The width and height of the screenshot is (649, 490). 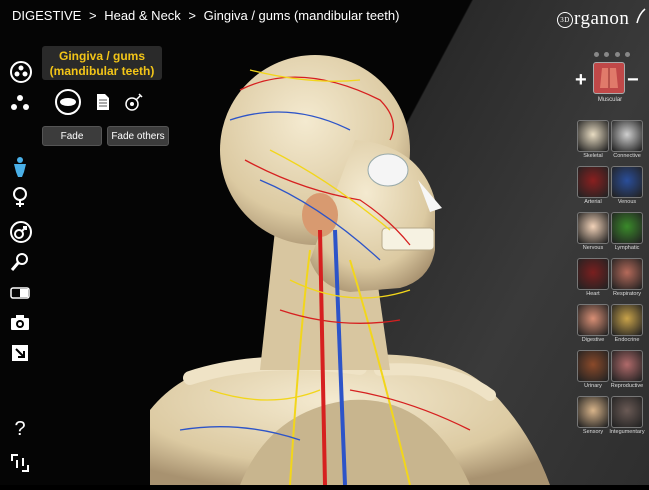 I want to click on camera-icon, so click(x=20, y=323).